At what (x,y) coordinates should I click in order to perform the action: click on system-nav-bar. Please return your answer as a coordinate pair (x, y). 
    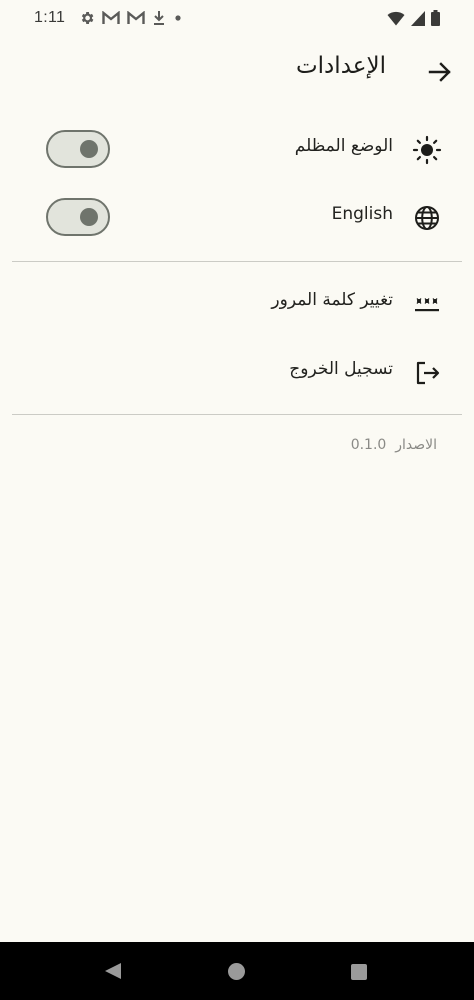
    Looking at the image, I should click on (237, 971).